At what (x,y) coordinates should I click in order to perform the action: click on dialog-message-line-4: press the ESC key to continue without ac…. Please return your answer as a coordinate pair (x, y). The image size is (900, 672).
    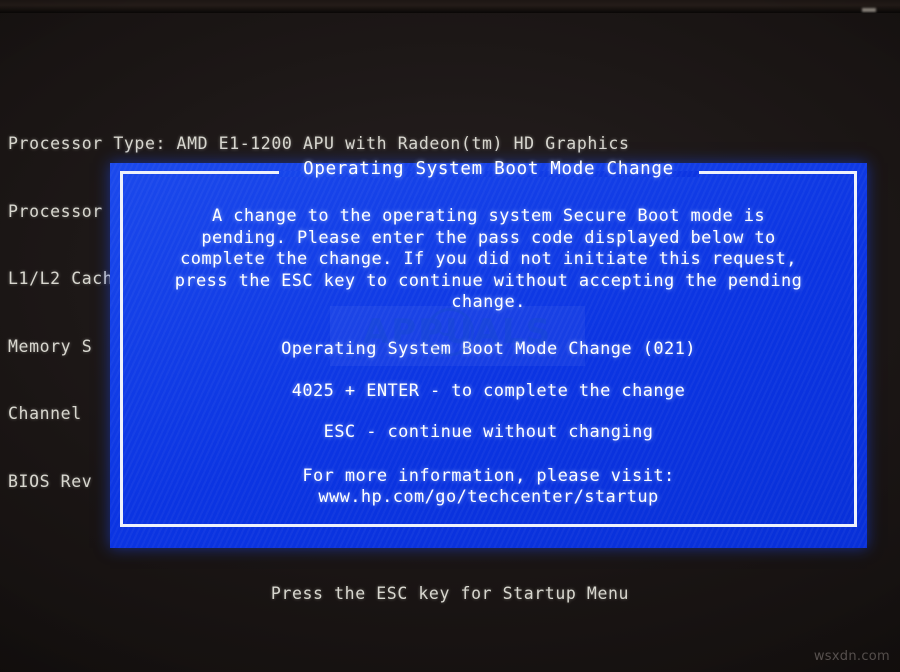
    Looking at the image, I should click on (488, 280).